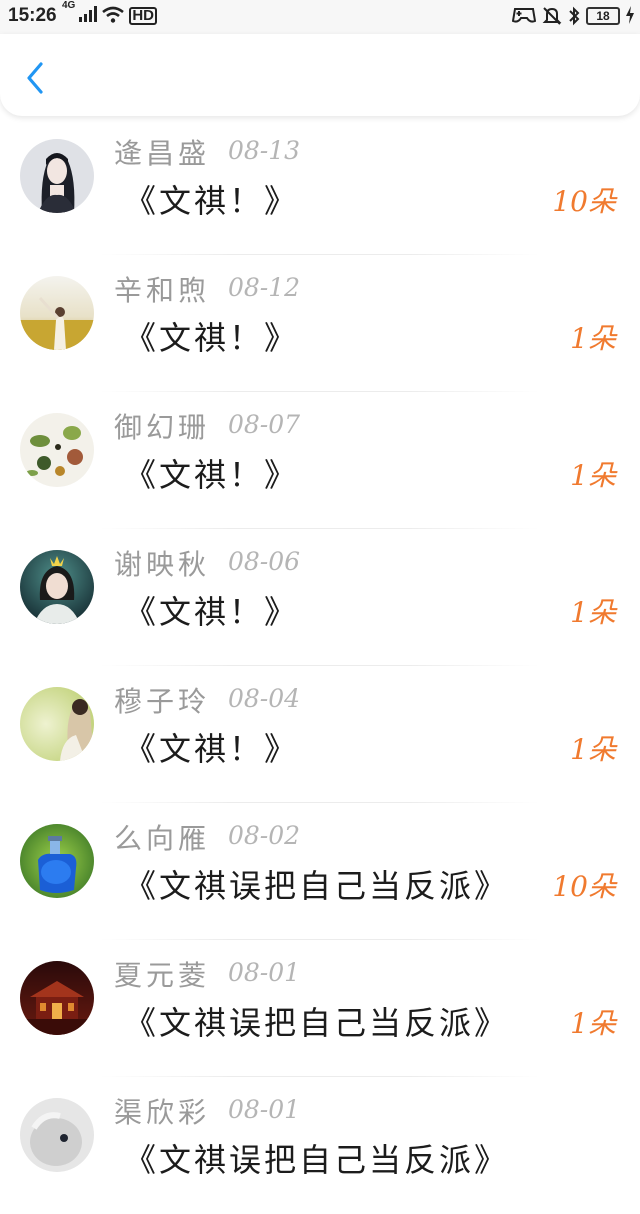  I want to click on user-name: 渠欣彩, so click(162, 1112).